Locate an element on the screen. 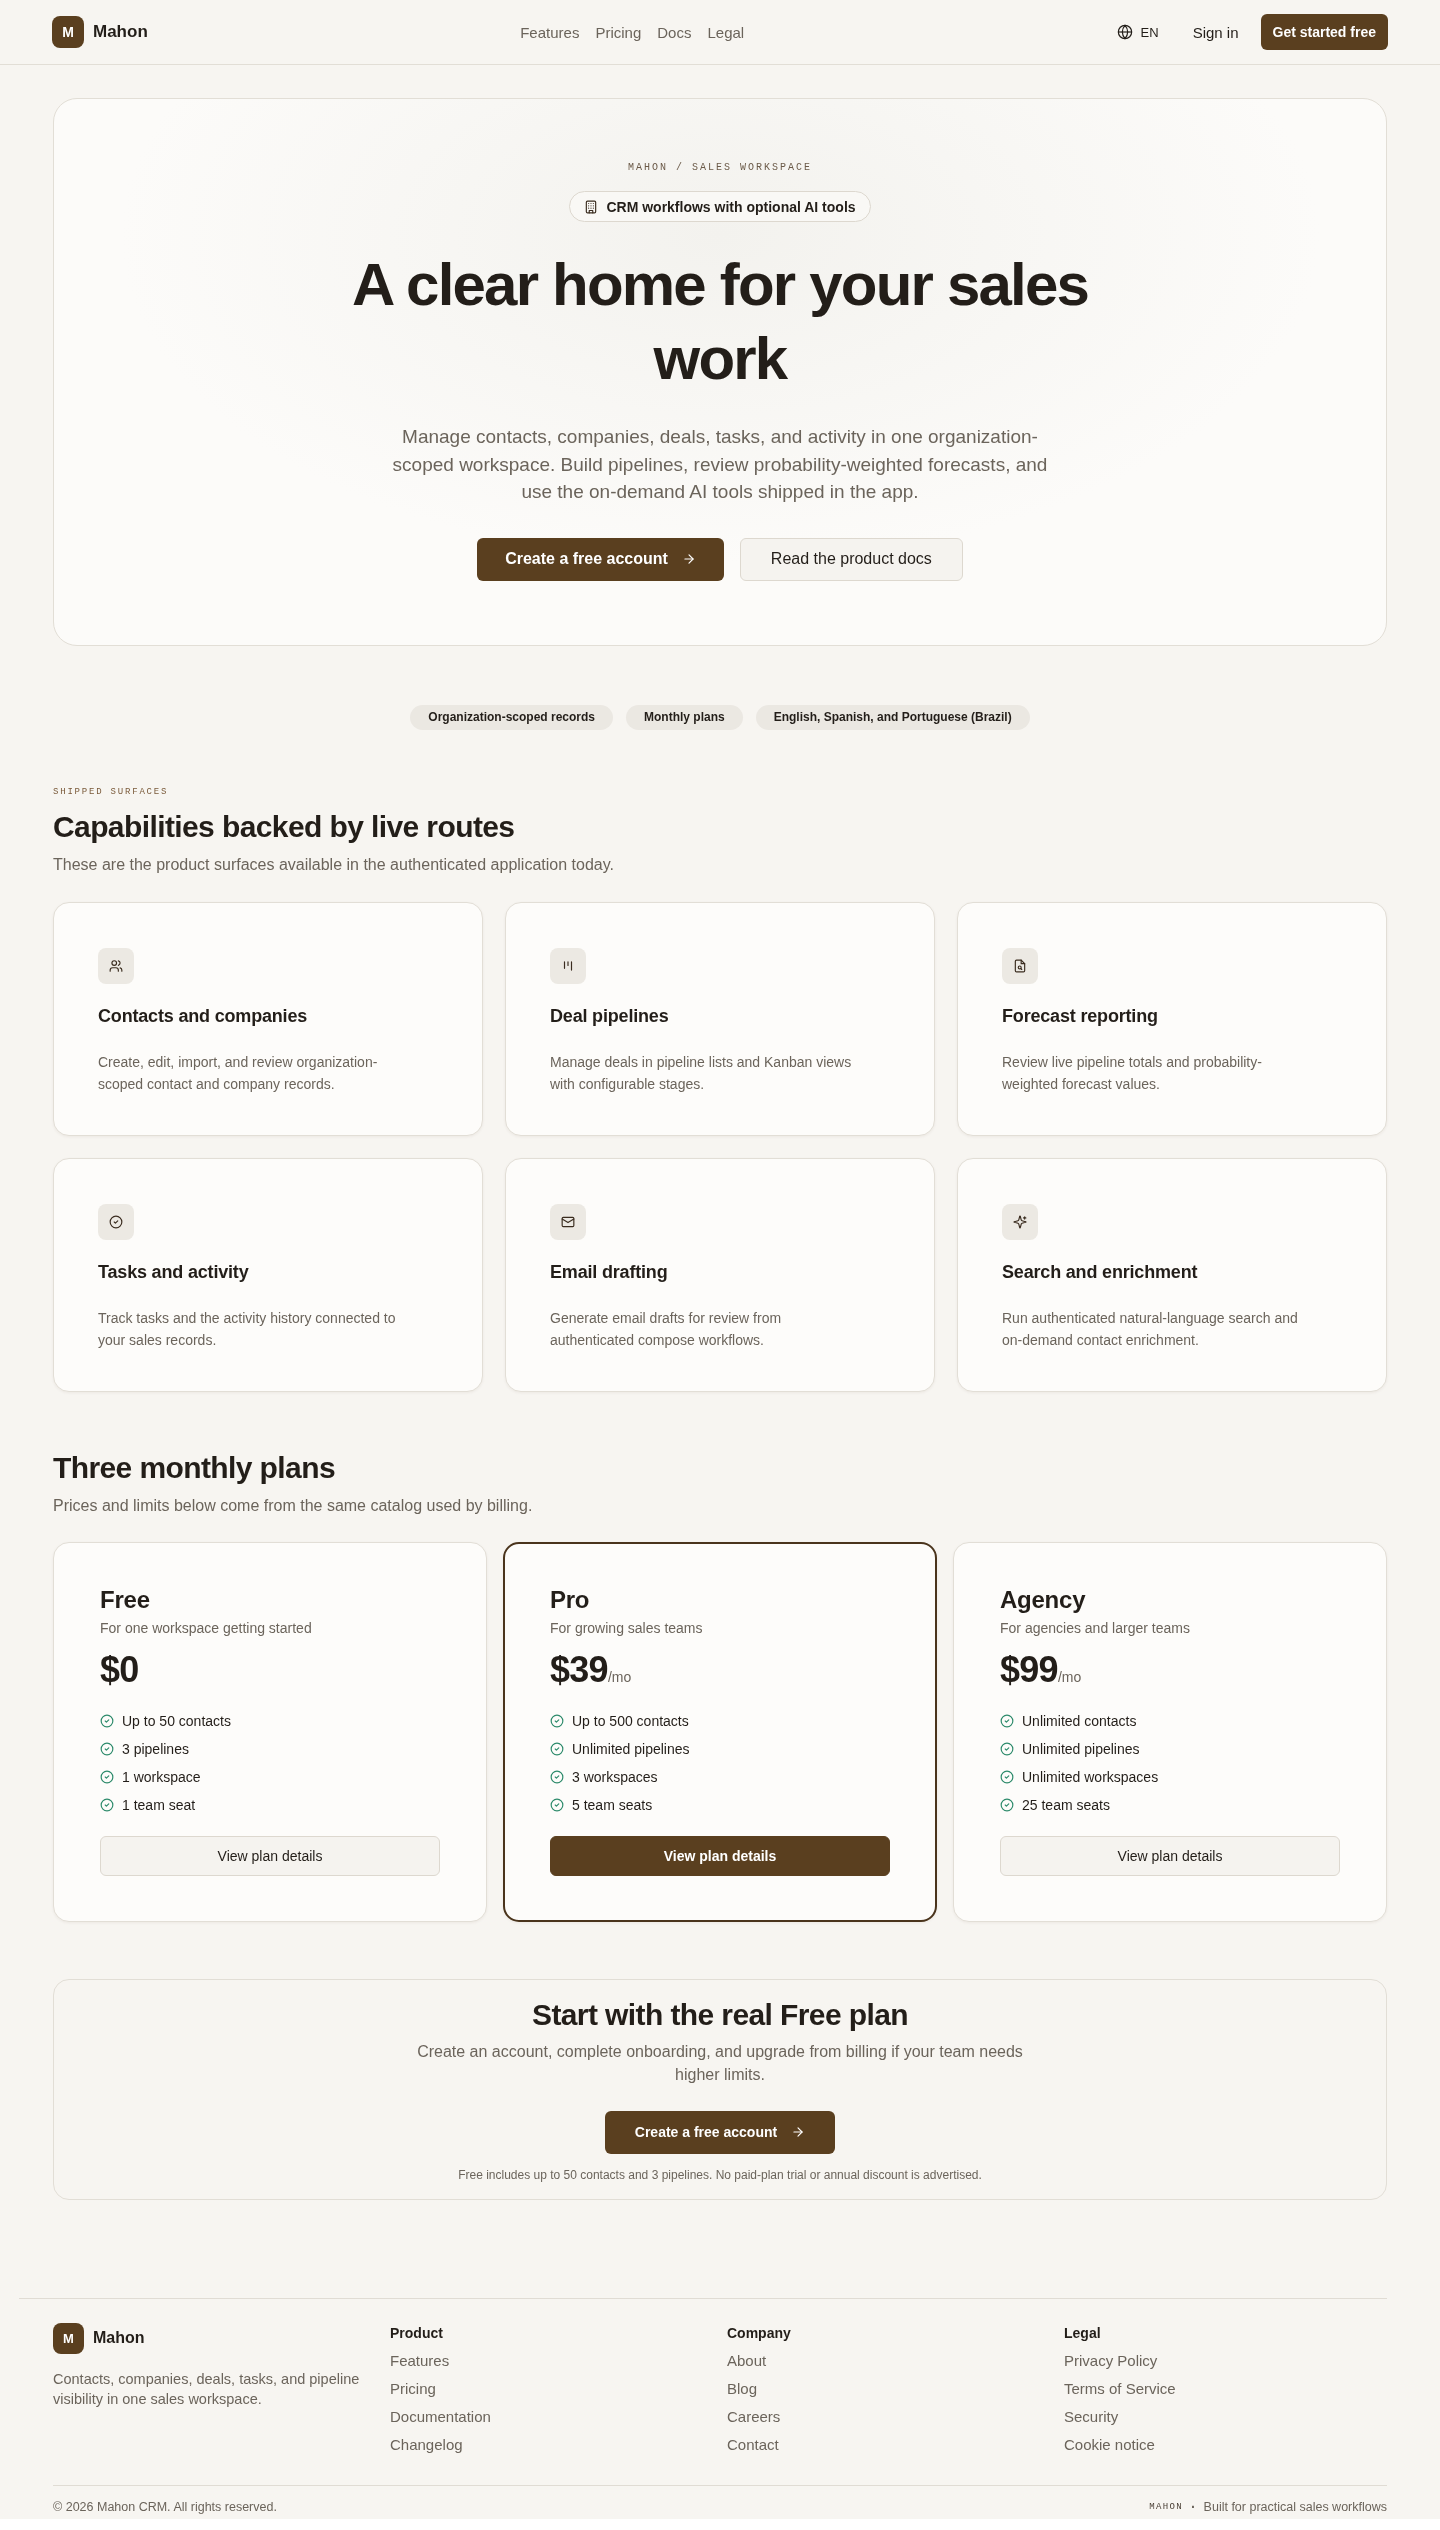 Image resolution: width=1440 pixels, height=2530 pixels. nav-link: Features is located at coordinates (550, 32).